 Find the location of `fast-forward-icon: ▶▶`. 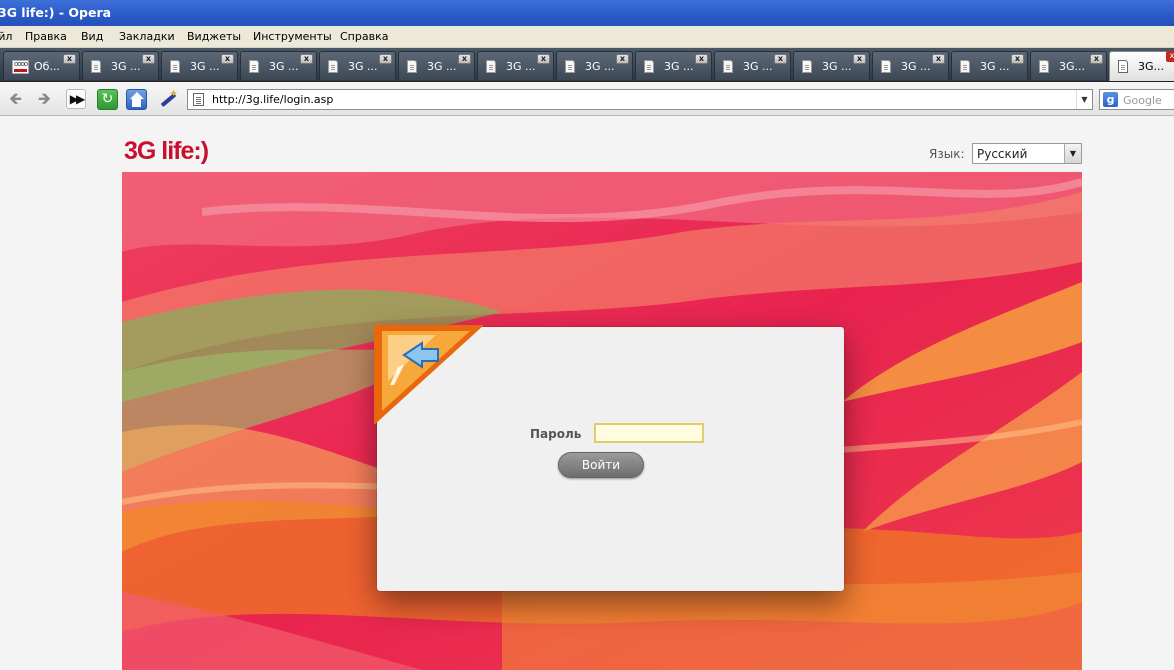

fast-forward-icon: ▶▶ is located at coordinates (76, 99).